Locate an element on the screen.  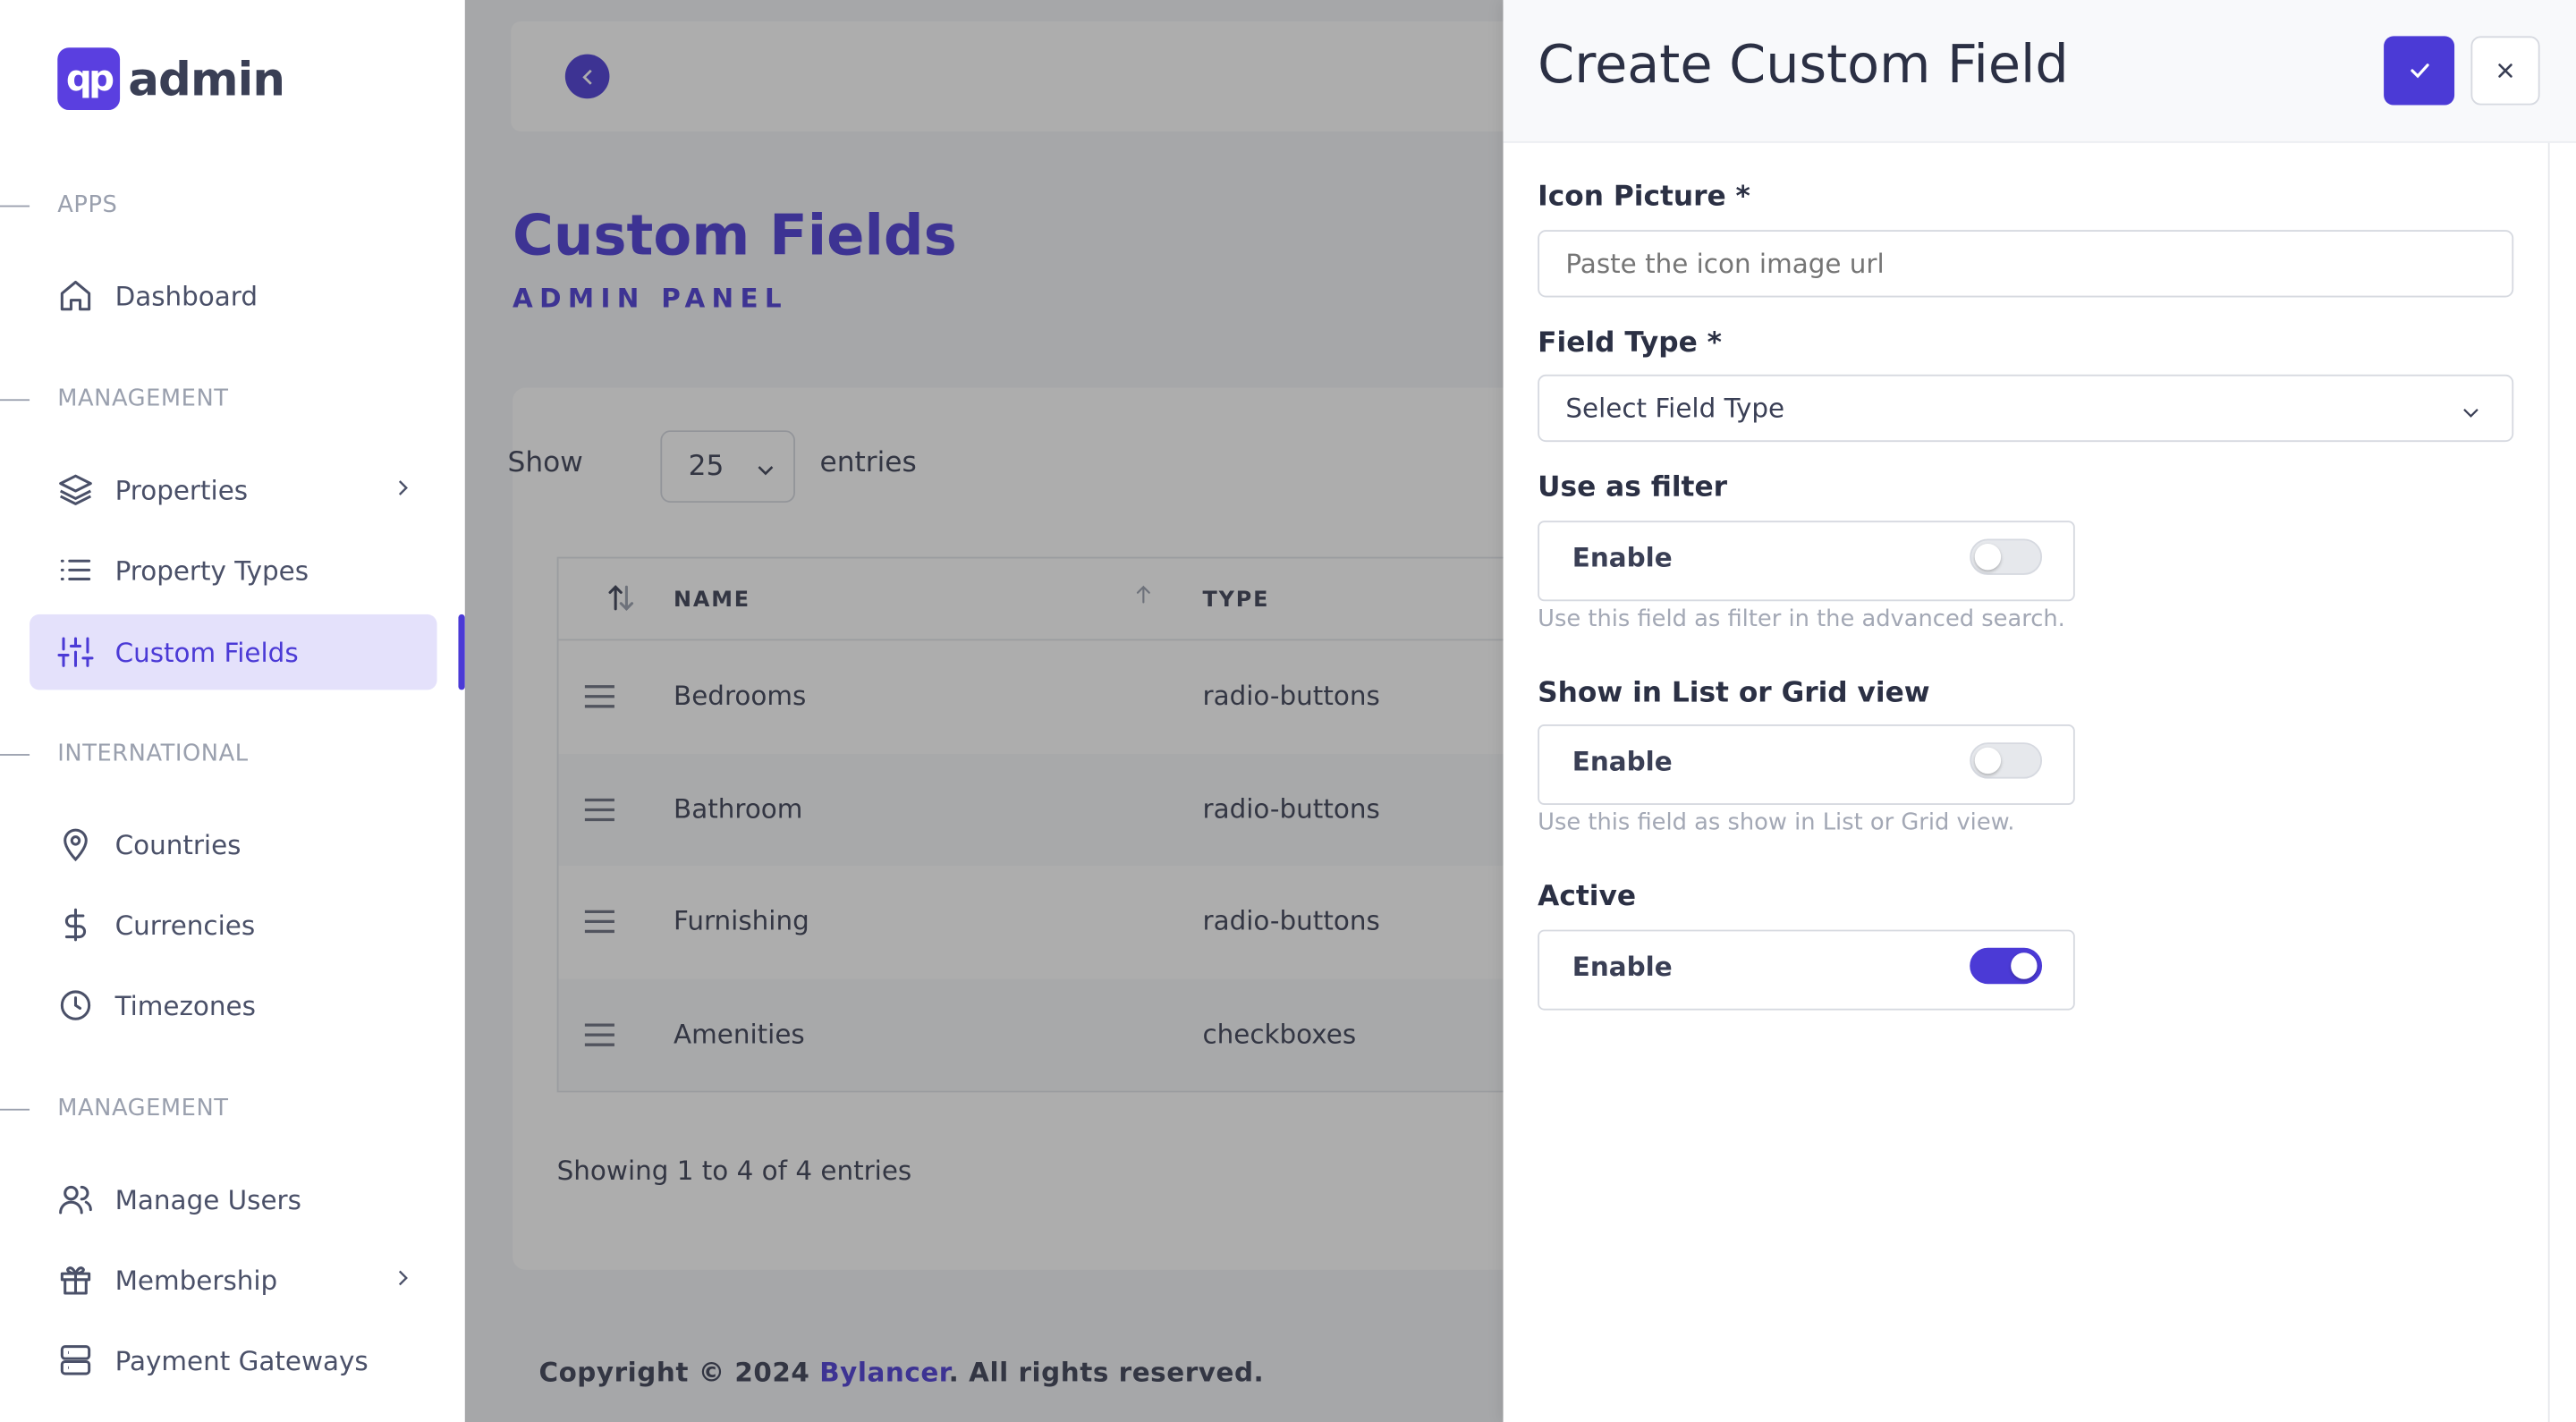
sidebar-item-label: Countries is located at coordinates (178, 844).